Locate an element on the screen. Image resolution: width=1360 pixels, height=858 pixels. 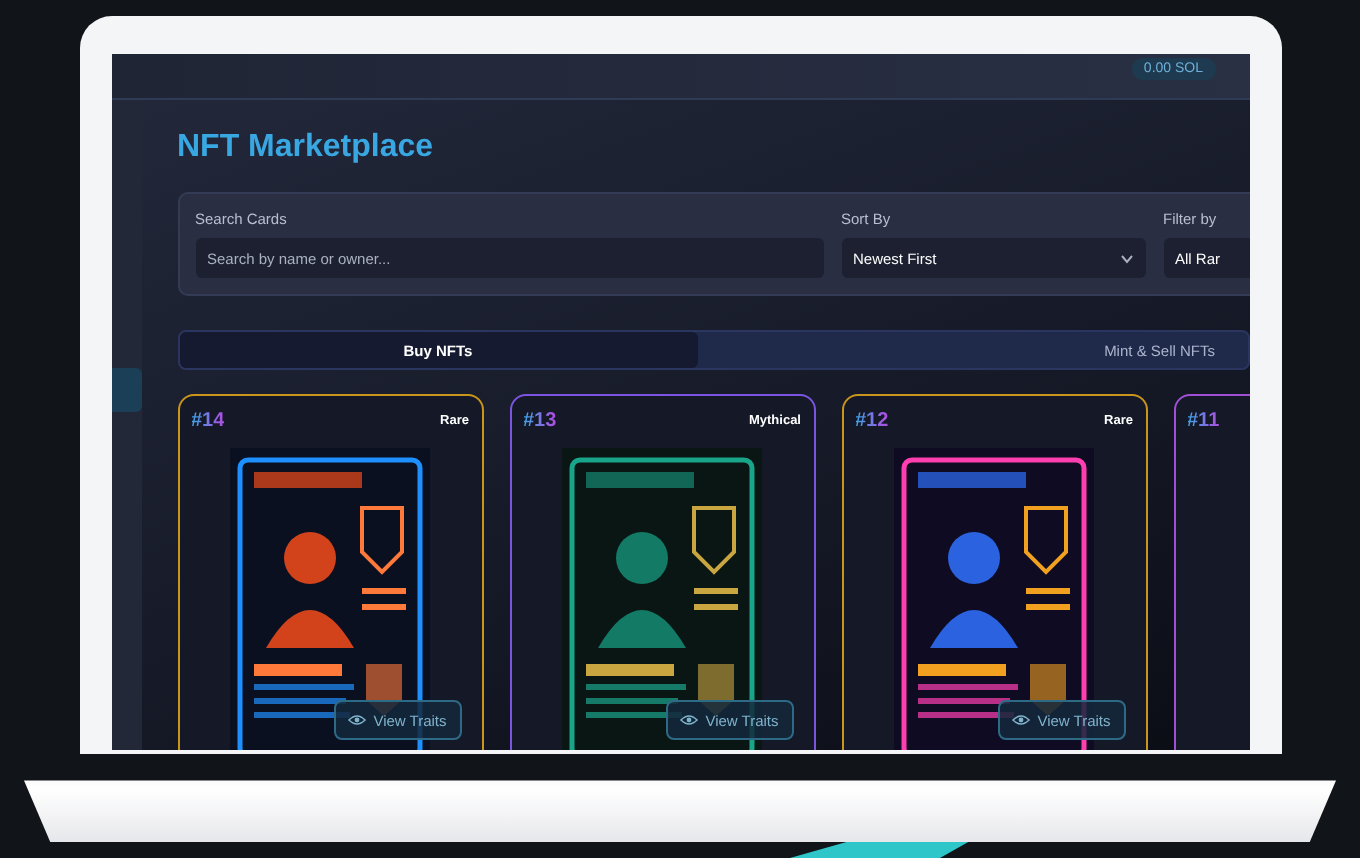
card-number: #11 is located at coordinates (1203, 421).